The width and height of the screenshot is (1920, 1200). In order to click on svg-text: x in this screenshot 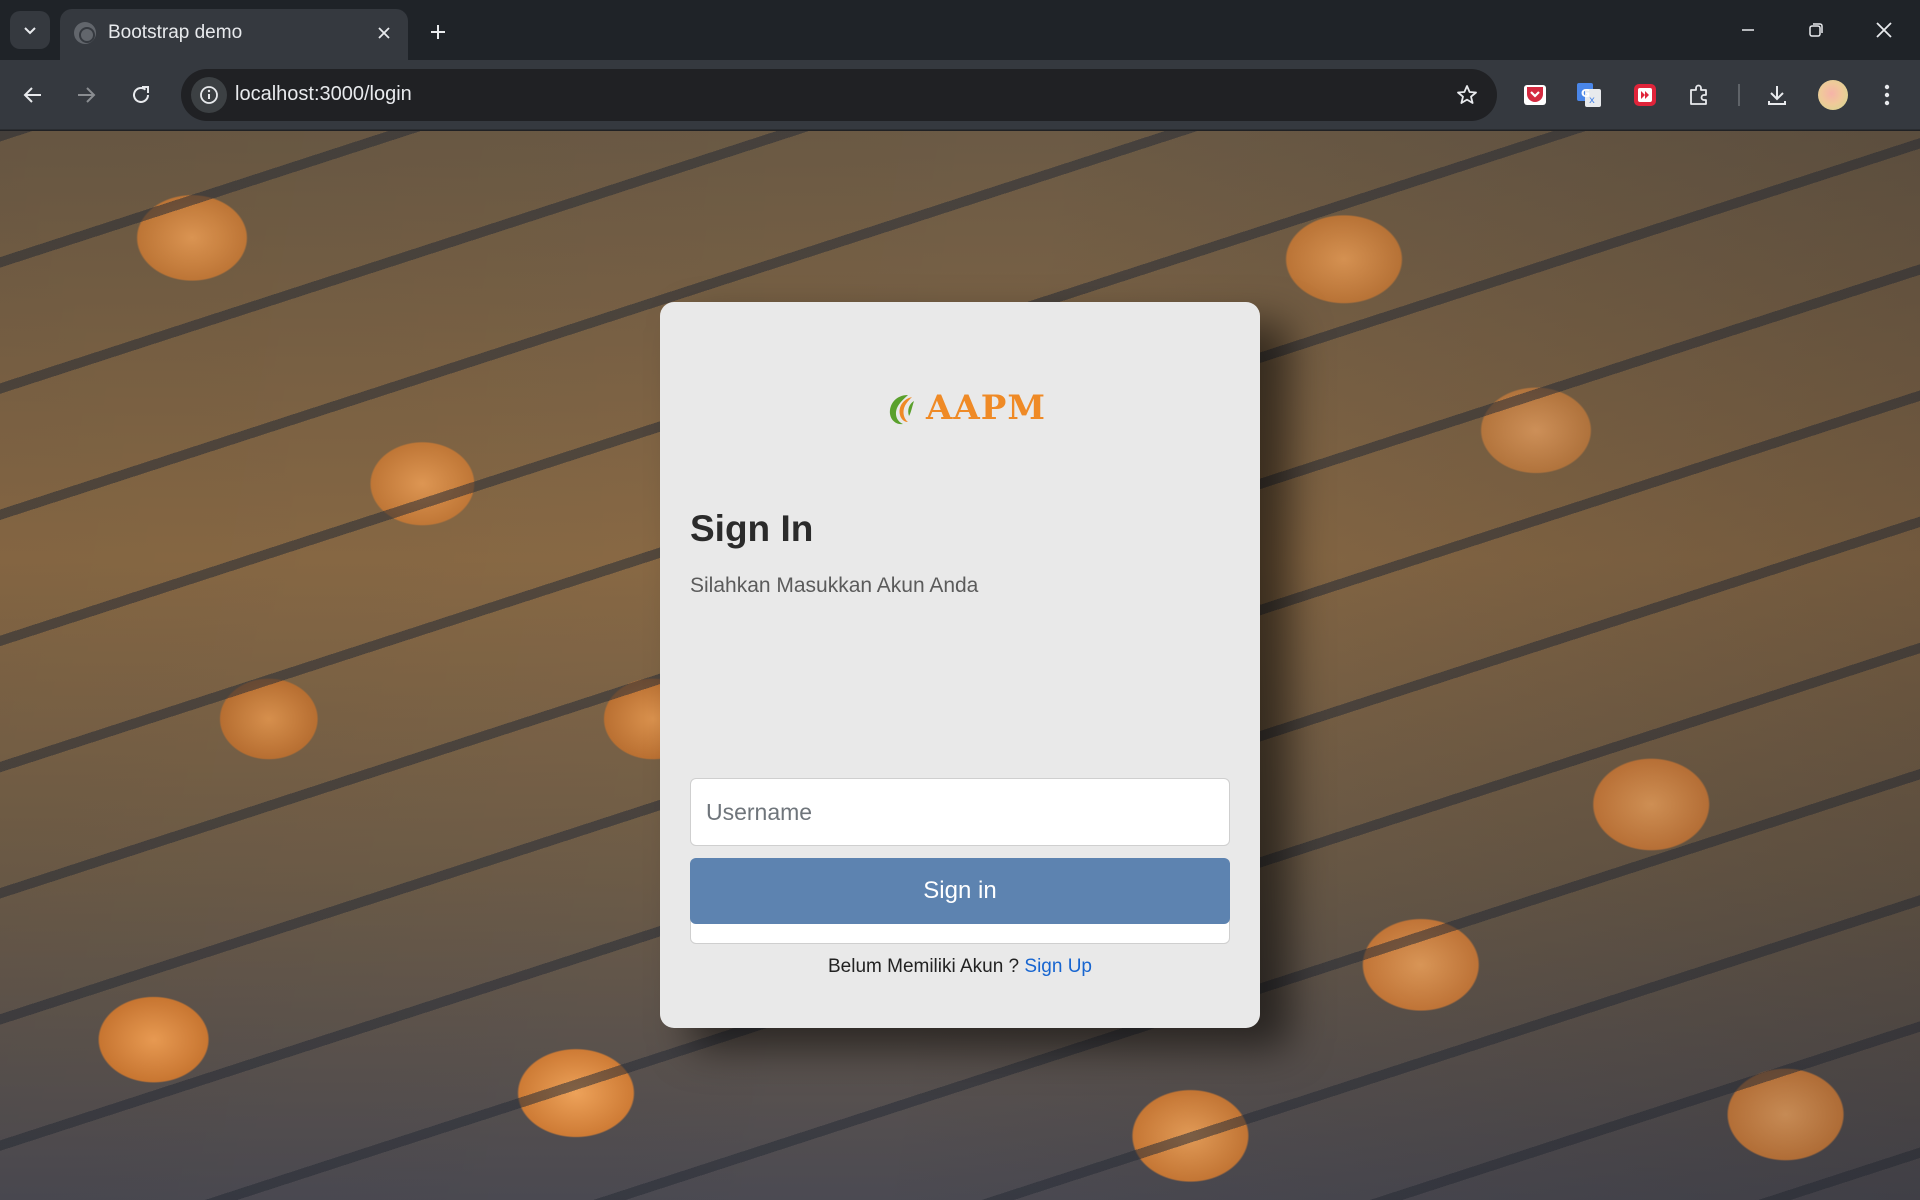, I will do `click(1592, 100)`.